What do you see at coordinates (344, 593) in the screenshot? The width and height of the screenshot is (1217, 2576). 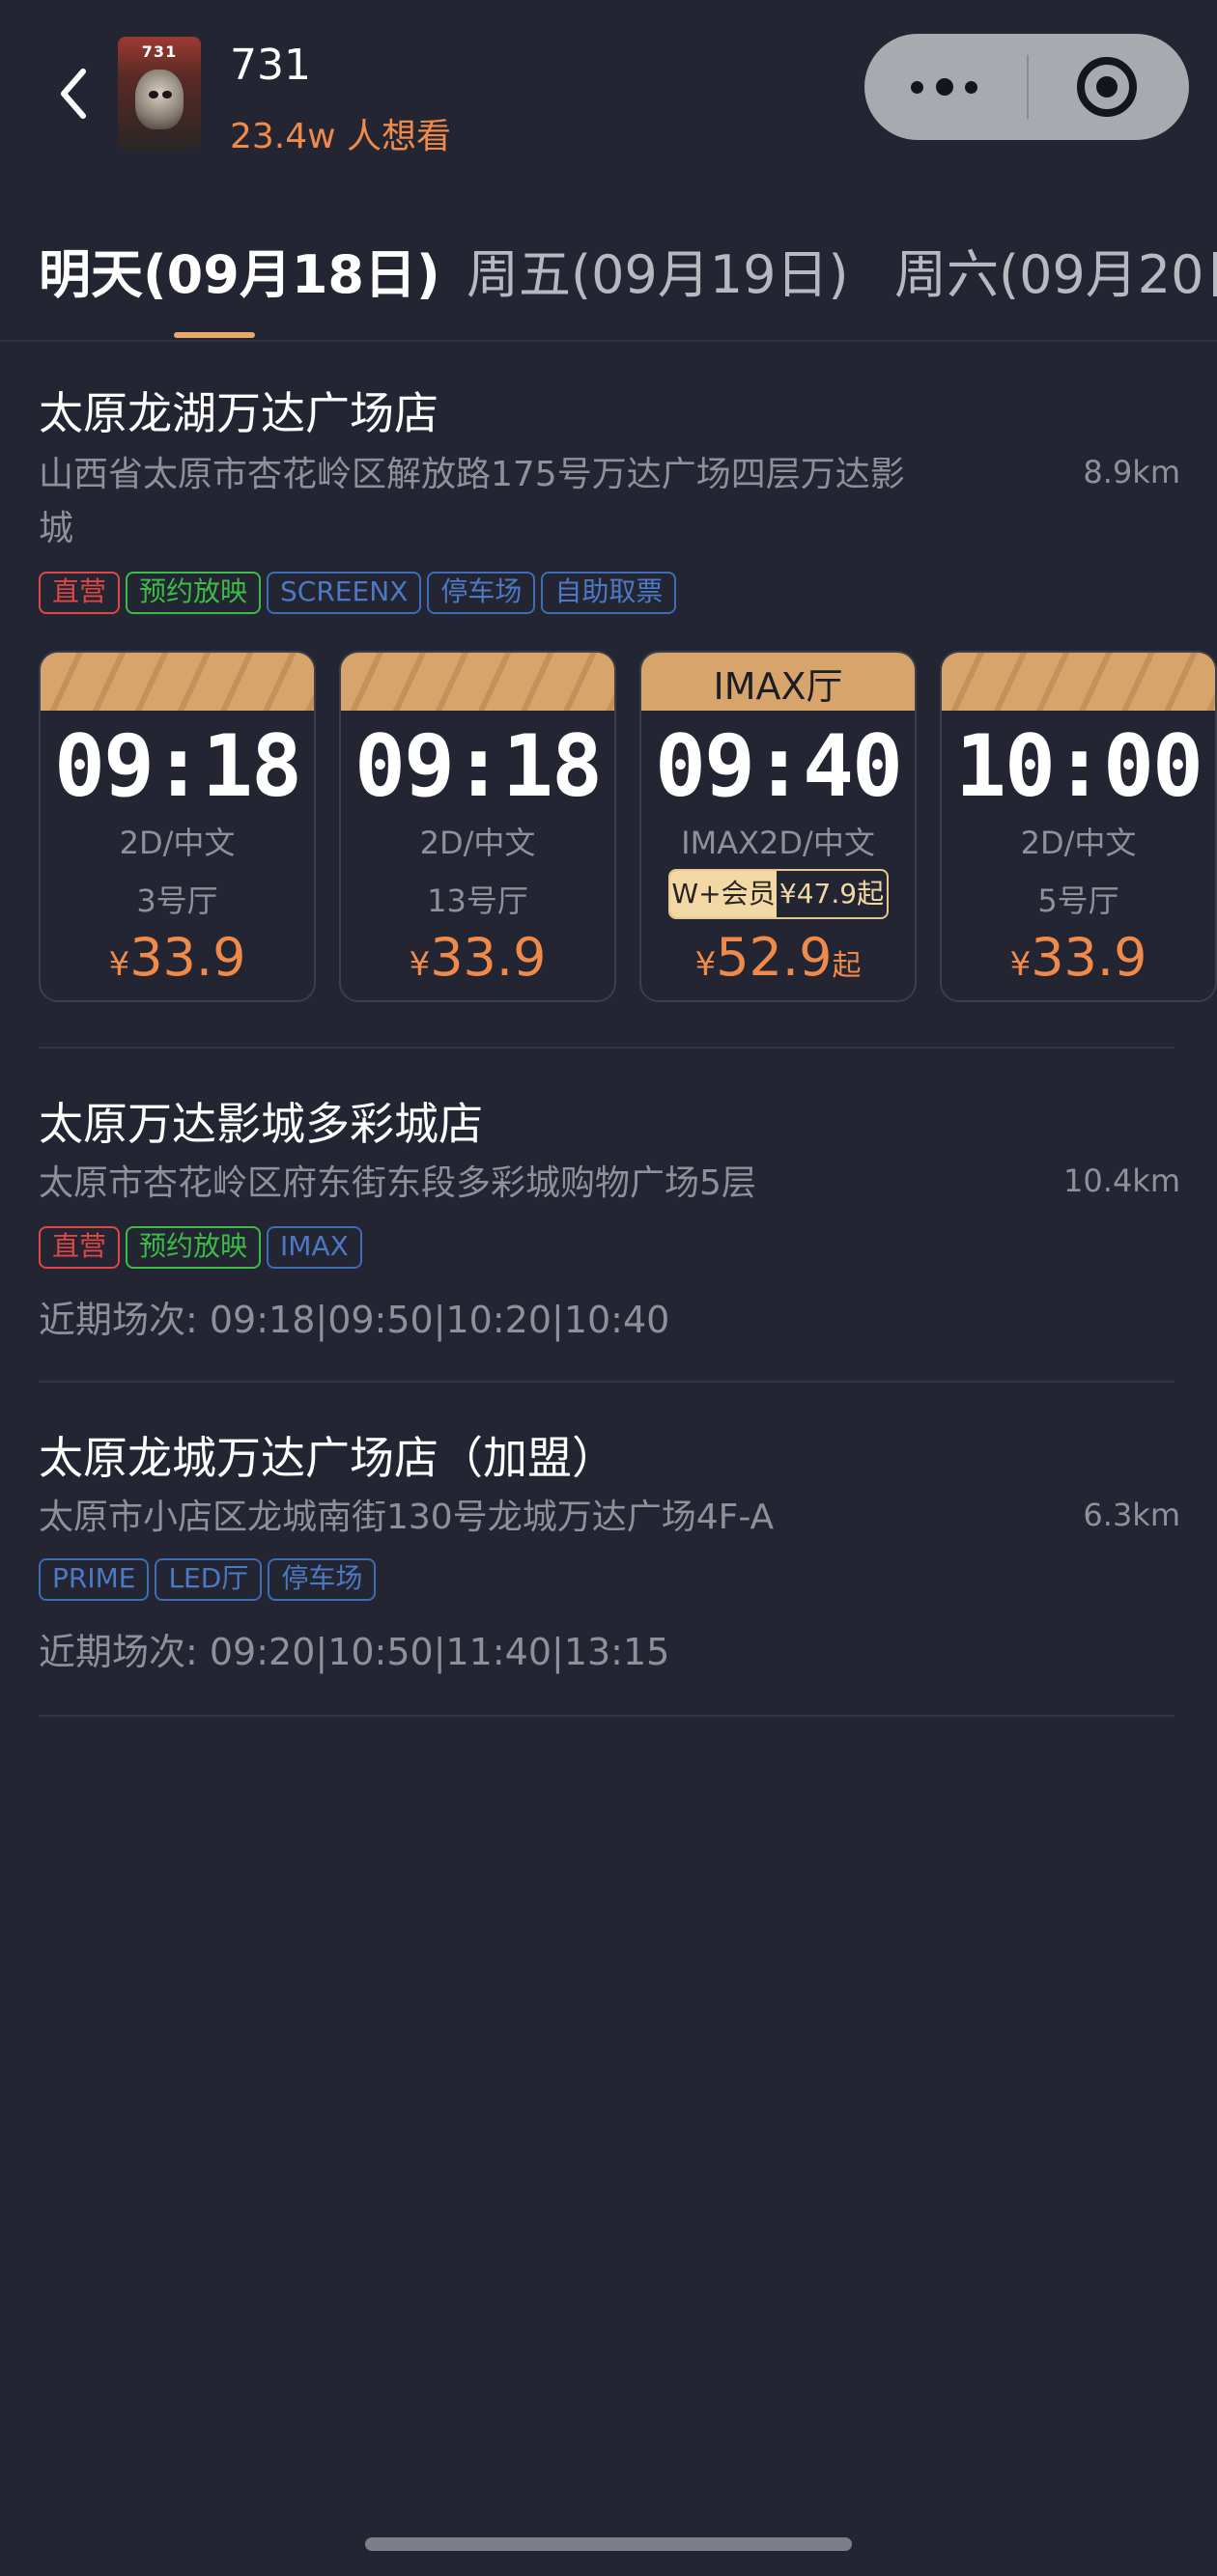 I see `tag-screenx: SCREENX` at bounding box center [344, 593].